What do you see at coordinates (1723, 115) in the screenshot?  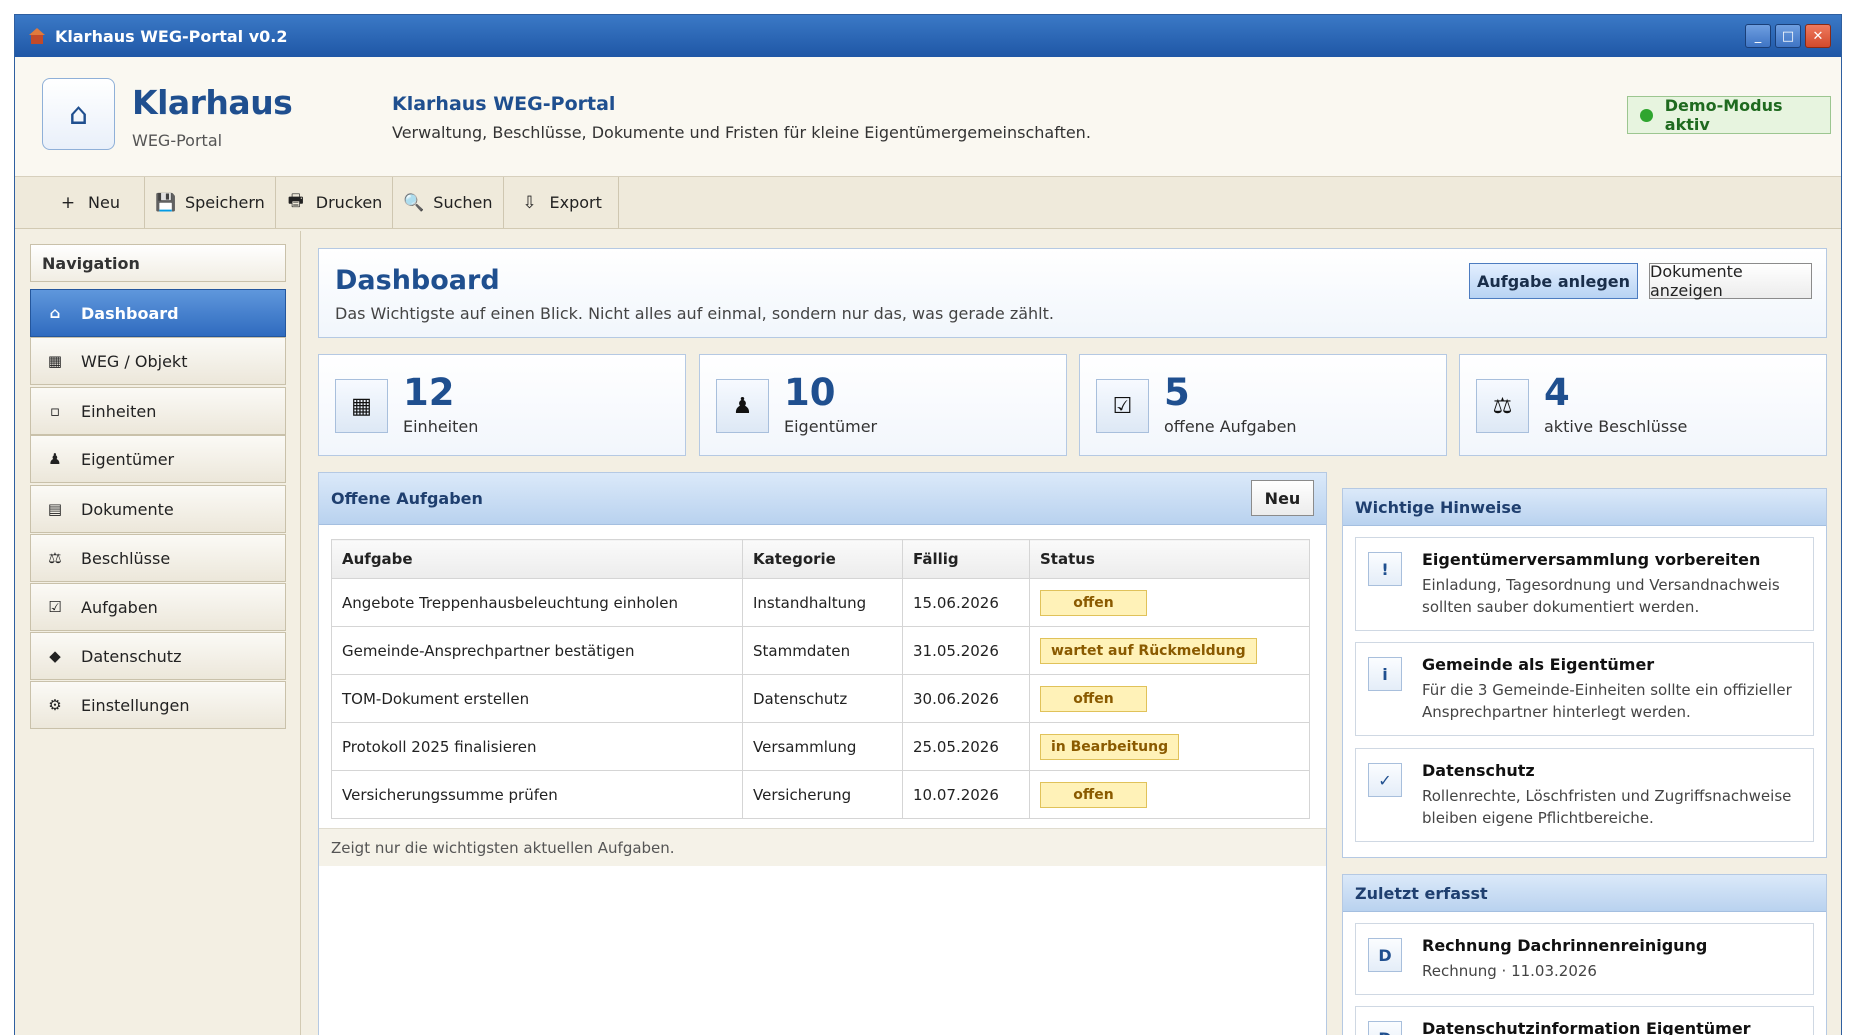 I see `demo-mode-label: Demo-Modus aktiv` at bounding box center [1723, 115].